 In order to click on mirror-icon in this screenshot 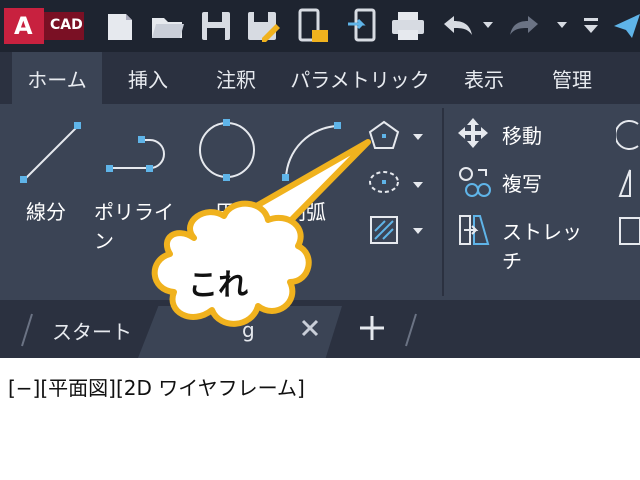, I will do `click(628, 183)`.